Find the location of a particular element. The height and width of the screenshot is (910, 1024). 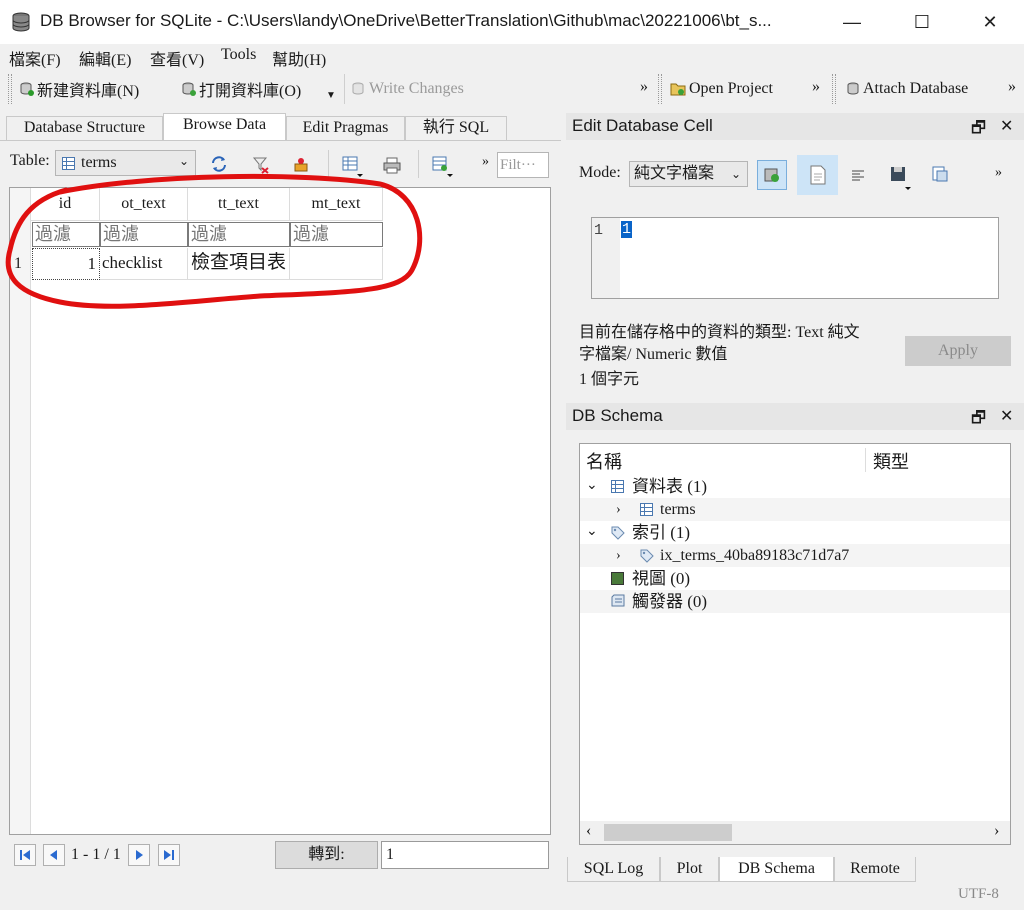

open-database-label: 打開資料庫(O) is located at coordinates (250, 91).